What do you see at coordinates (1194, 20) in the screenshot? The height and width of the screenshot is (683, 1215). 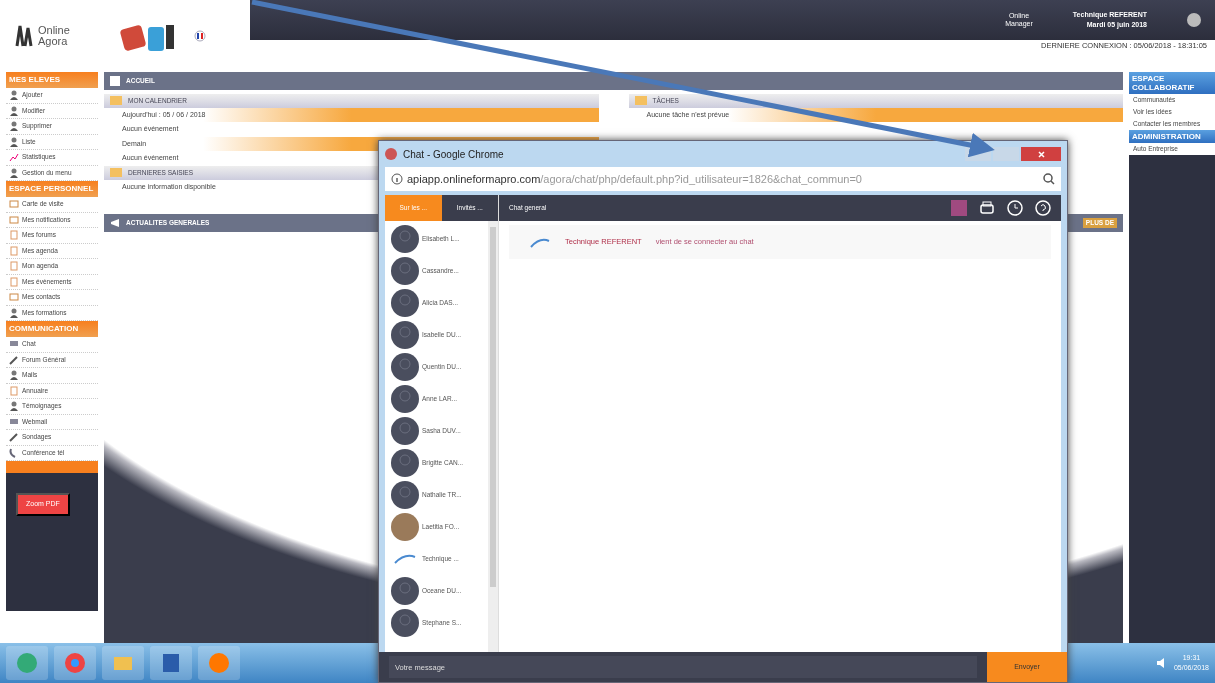 I see `user-avatar-icon` at bounding box center [1194, 20].